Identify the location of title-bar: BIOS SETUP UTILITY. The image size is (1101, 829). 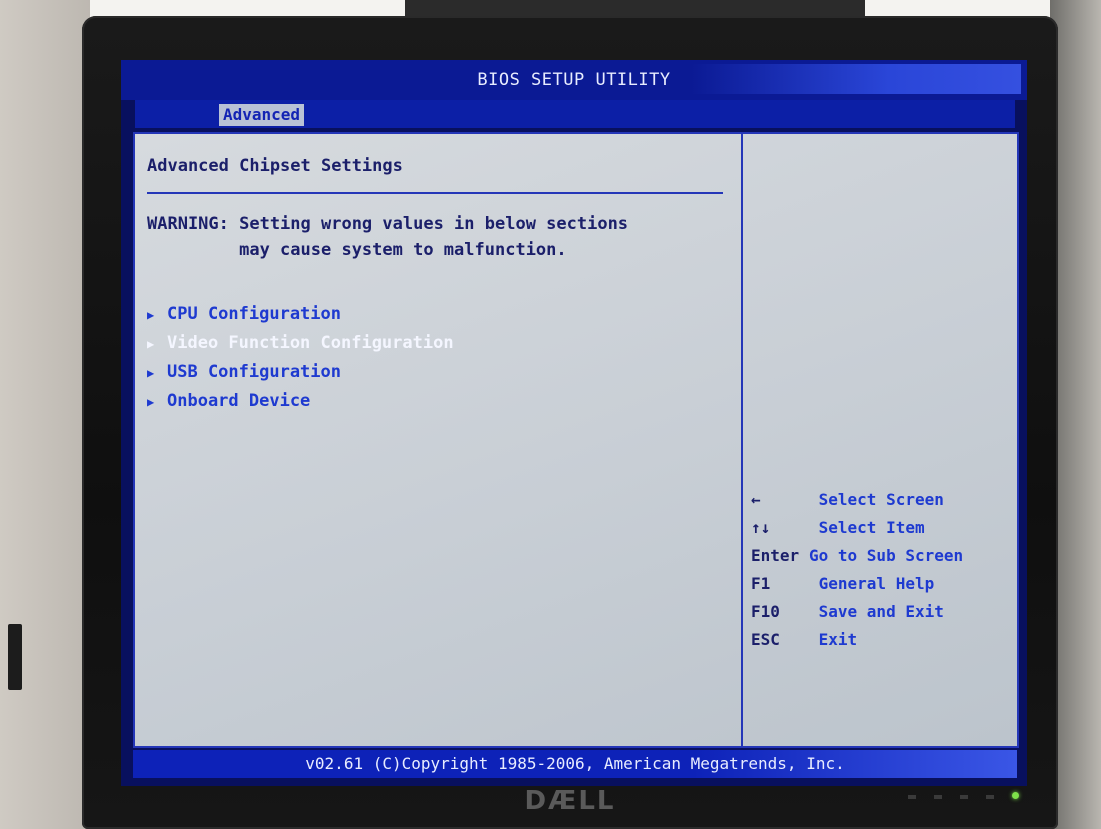
(574, 80).